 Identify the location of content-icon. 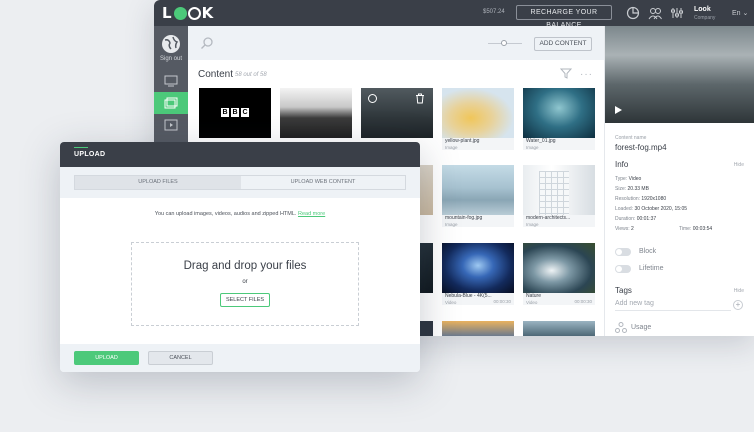
(171, 103).